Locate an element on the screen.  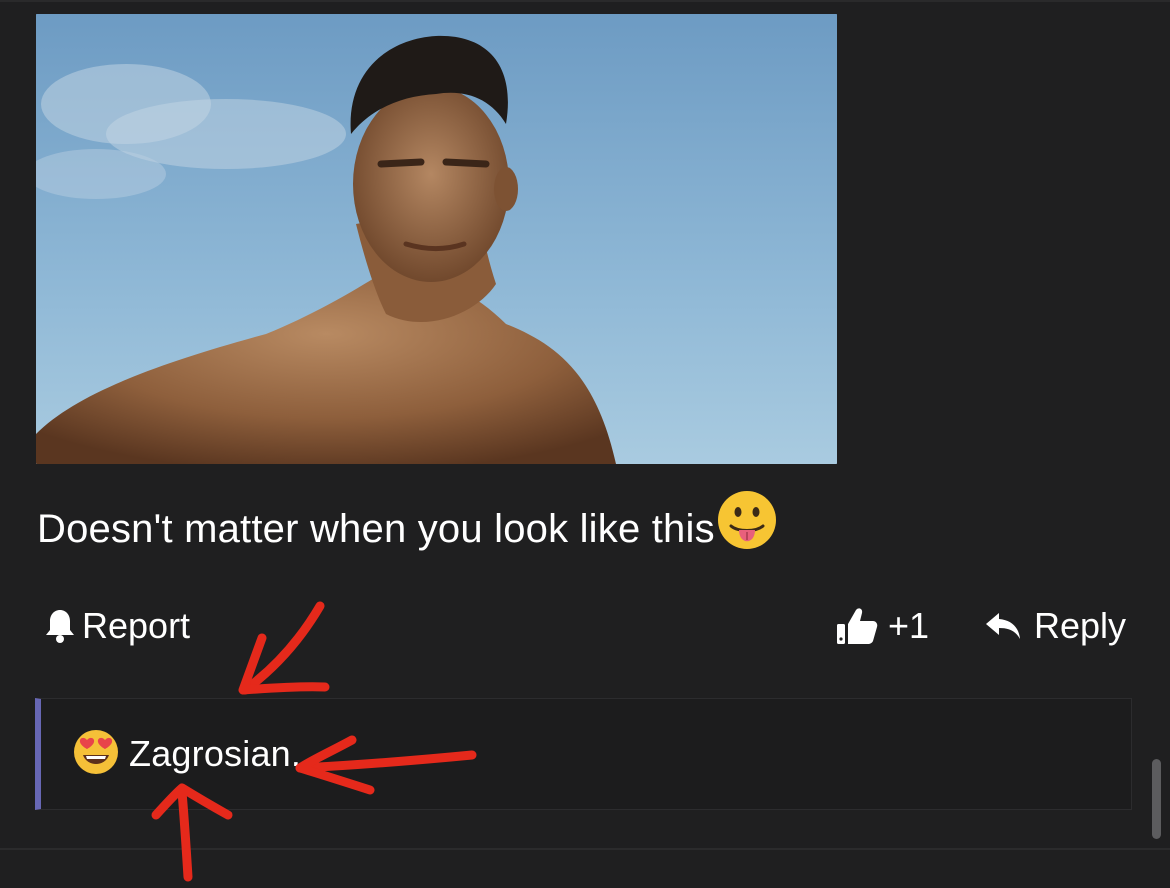
post-message-text: Doesn't matter when you look like this is located at coordinates (376, 528).